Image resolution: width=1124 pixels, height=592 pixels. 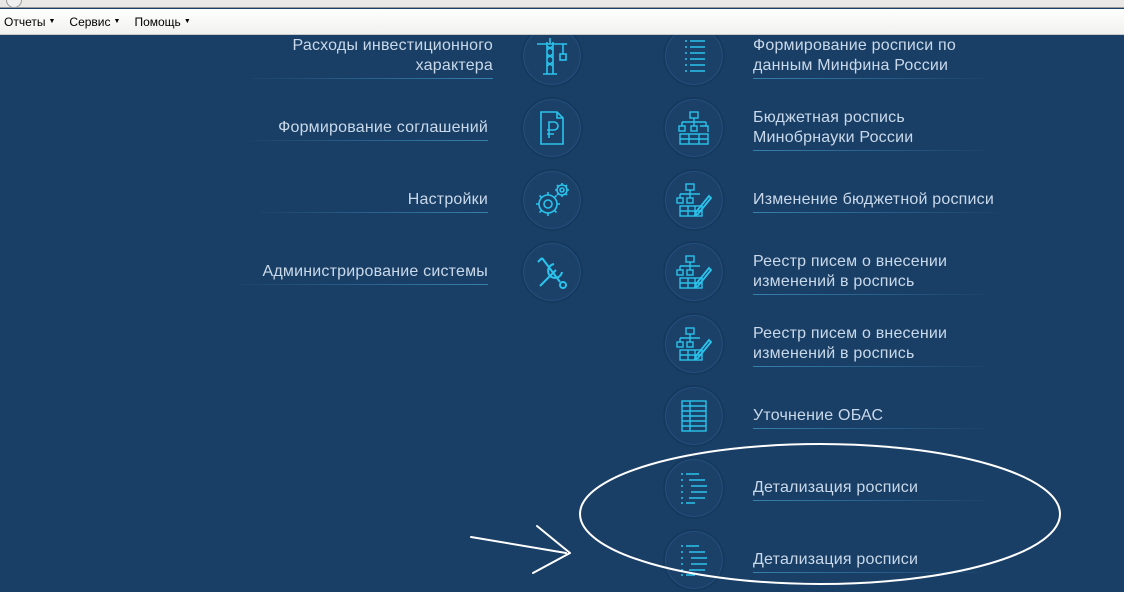 I want to click on tile-label: Формирование соглашений, so click(x=364, y=129).